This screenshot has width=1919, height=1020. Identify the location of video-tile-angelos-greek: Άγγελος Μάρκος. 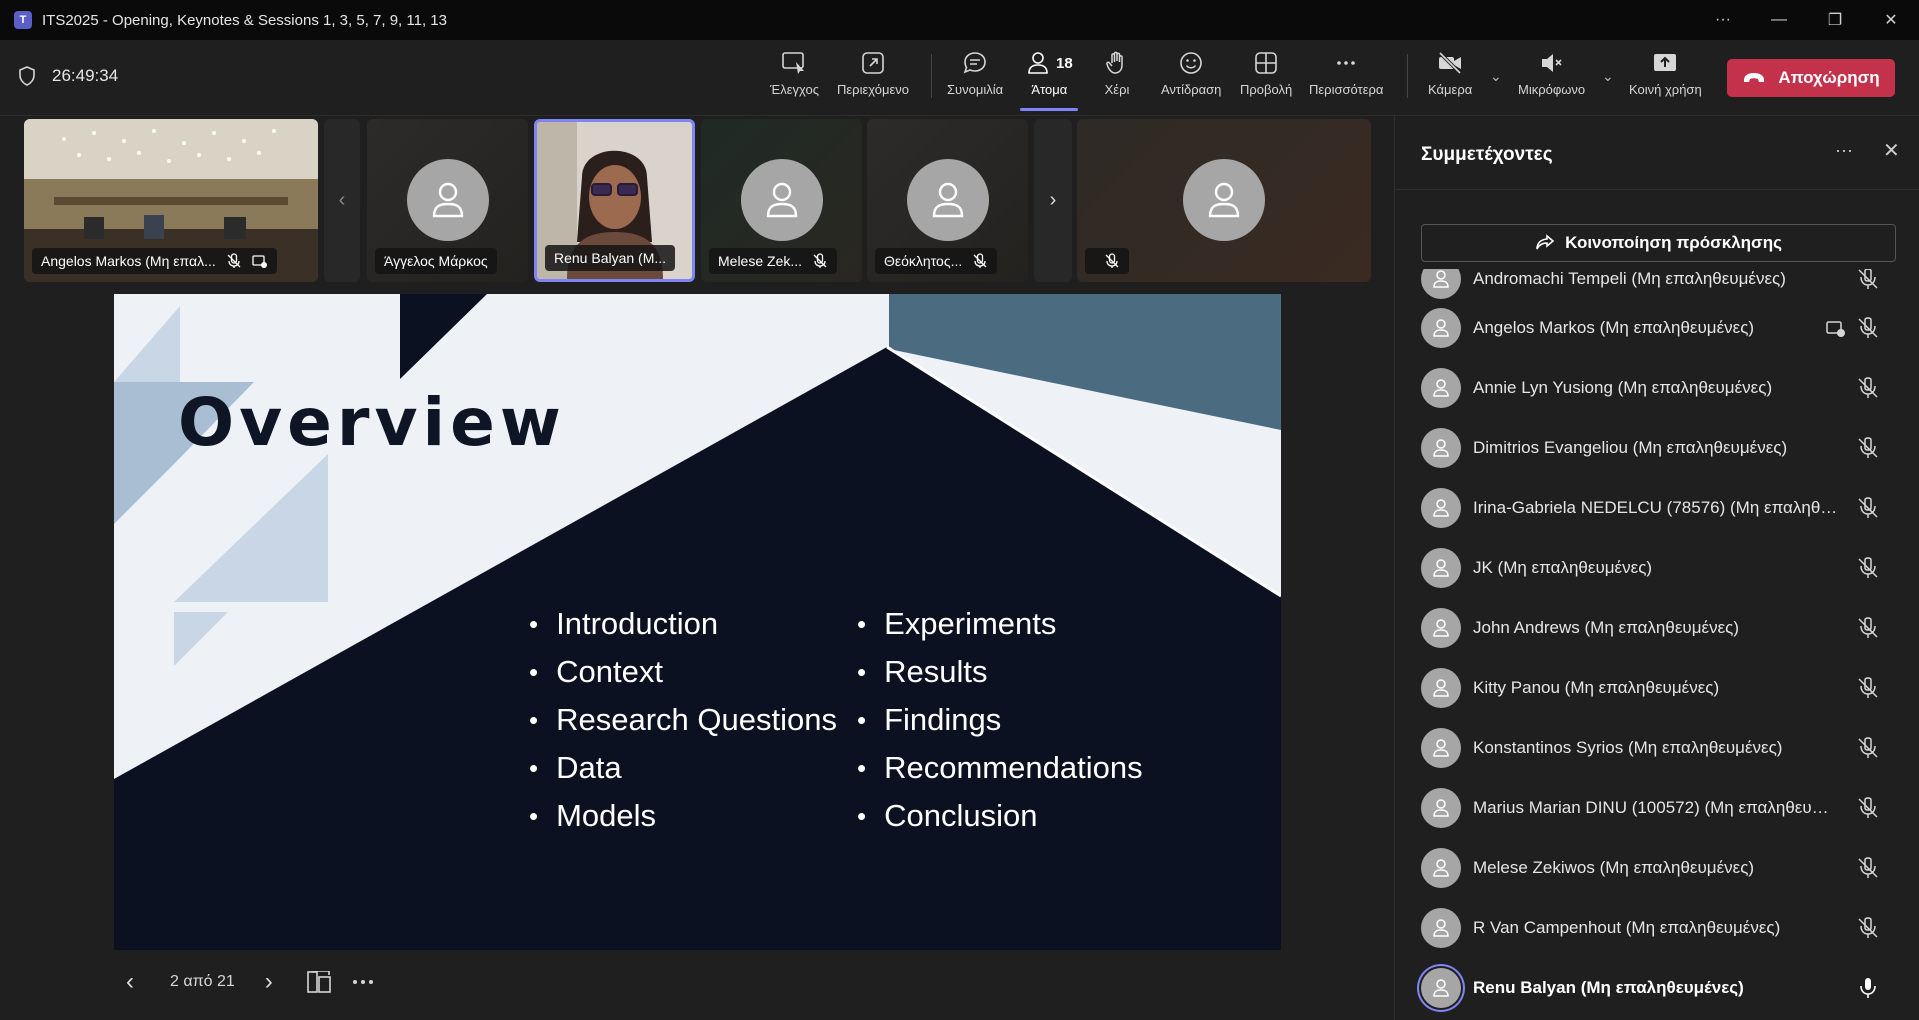
(447, 200).